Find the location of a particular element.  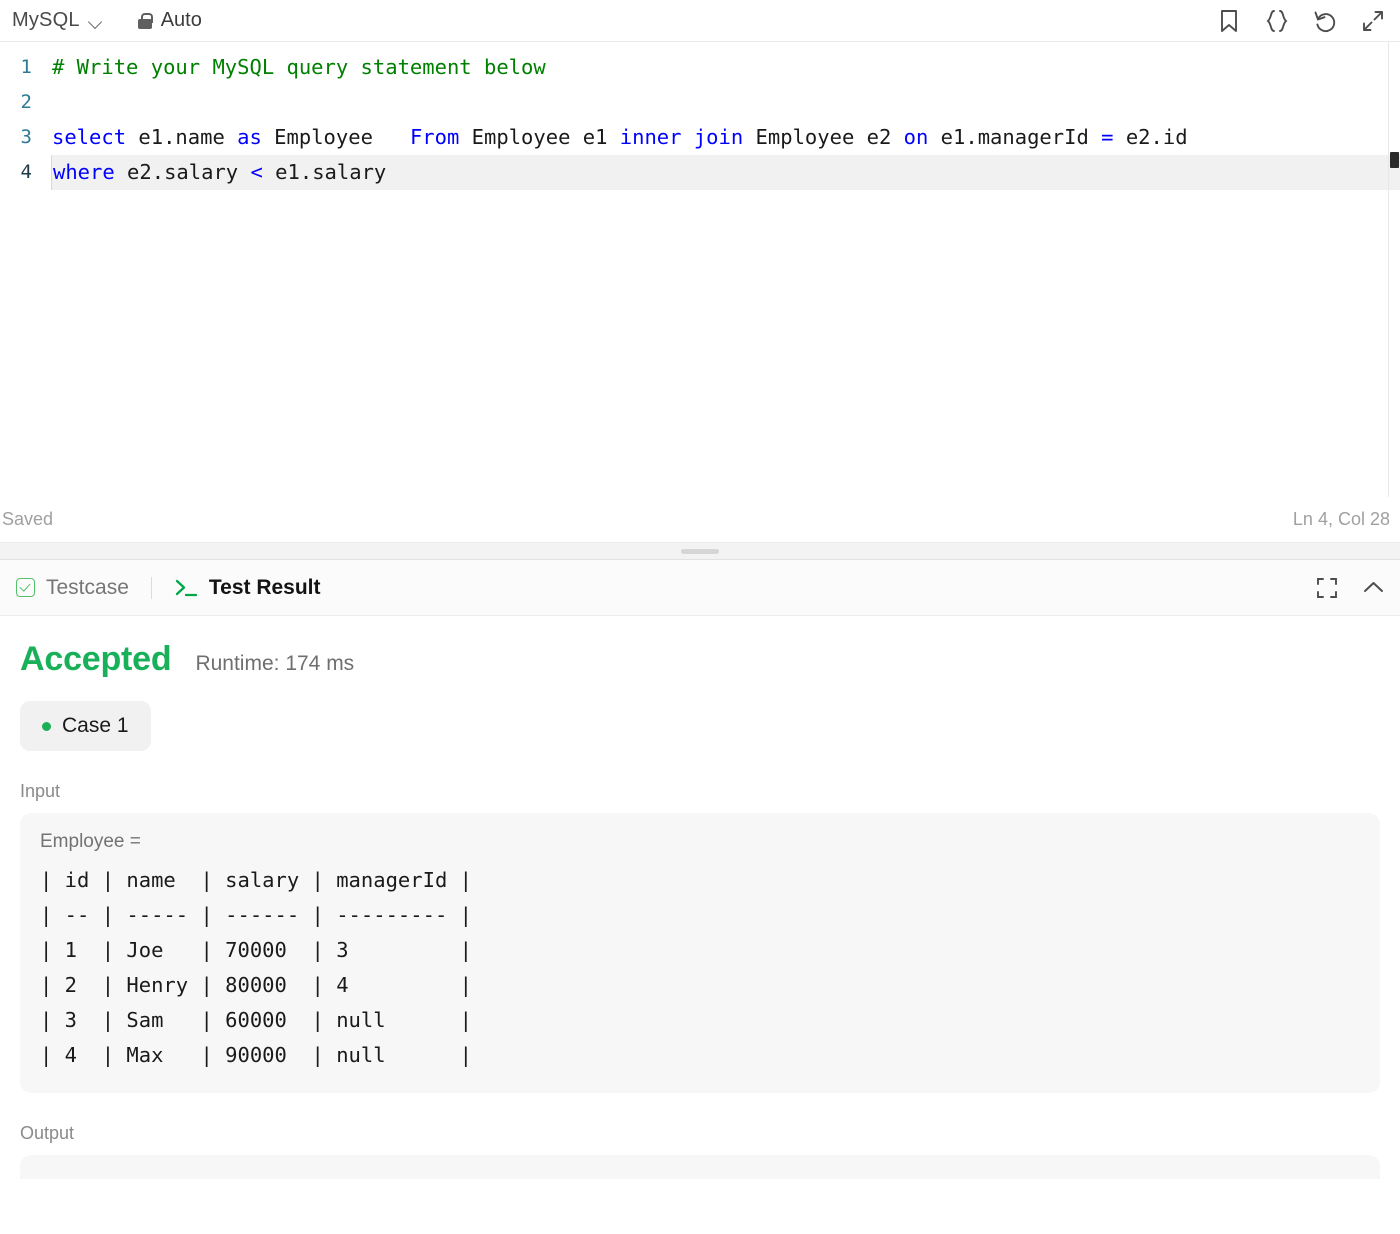

code-token: e1.salary is located at coordinates (324, 172).